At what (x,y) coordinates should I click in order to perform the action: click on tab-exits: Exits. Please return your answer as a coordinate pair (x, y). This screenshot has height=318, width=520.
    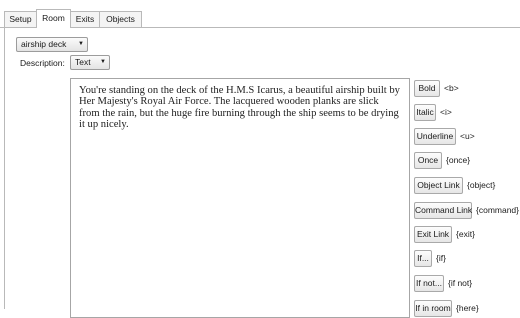
    Looking at the image, I should click on (85, 19).